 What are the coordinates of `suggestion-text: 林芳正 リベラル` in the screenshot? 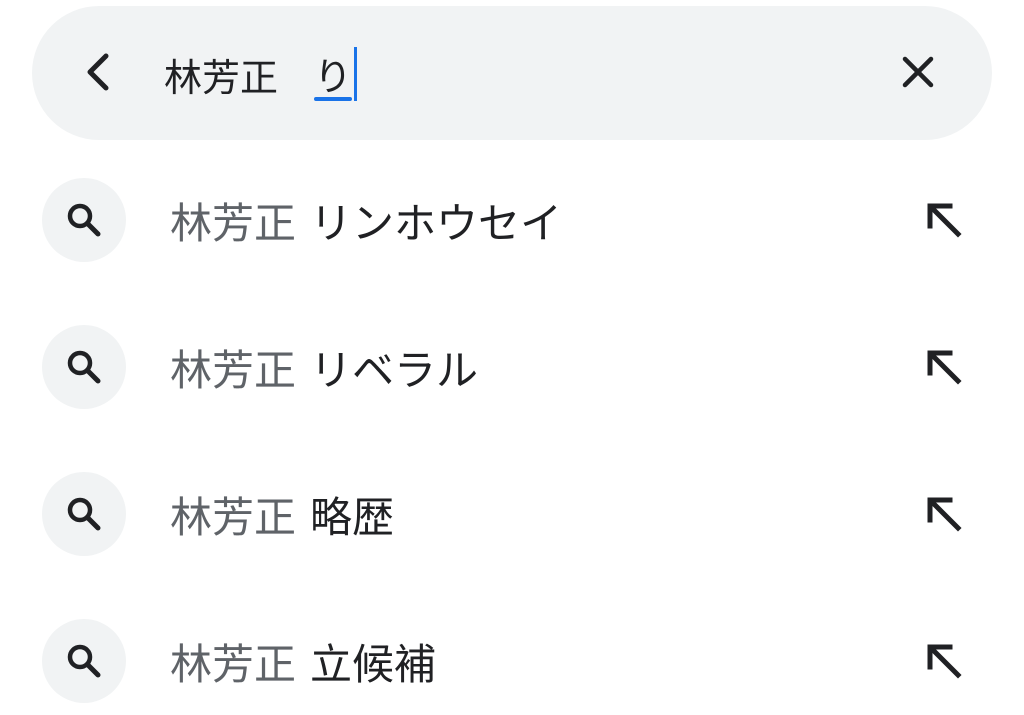 It's located at (324, 367).